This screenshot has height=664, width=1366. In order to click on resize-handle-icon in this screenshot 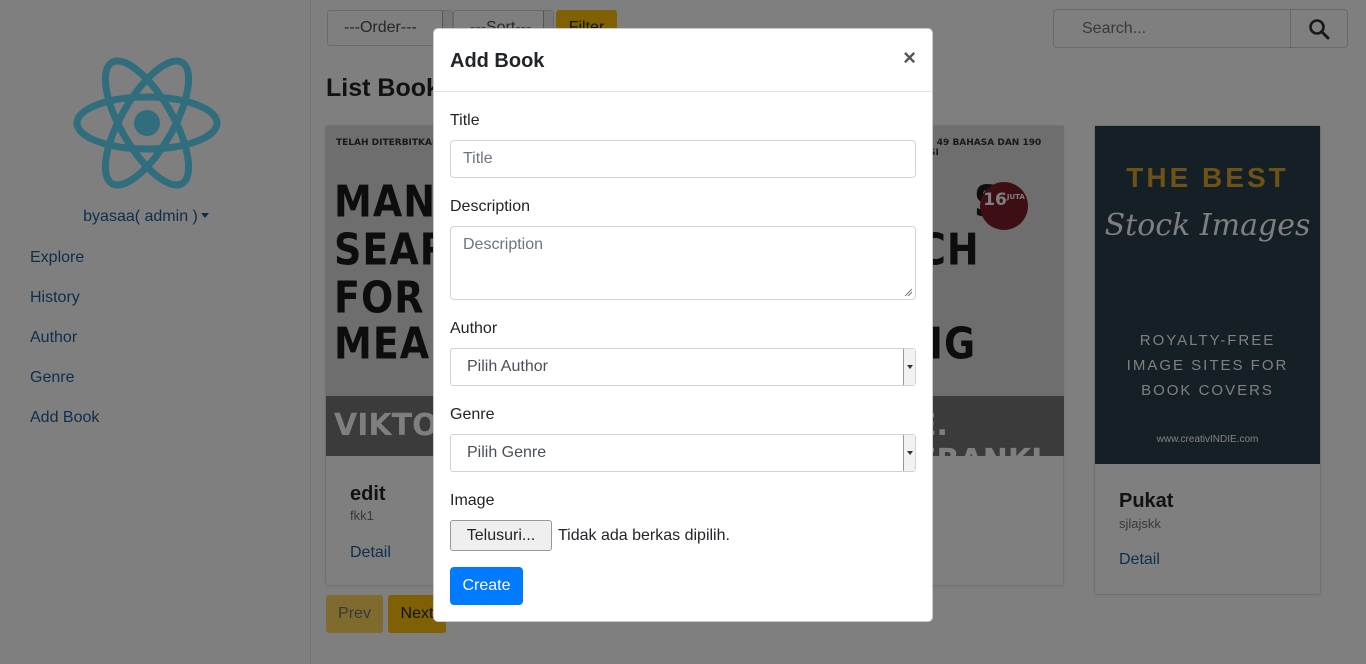, I will do `click(908, 292)`.